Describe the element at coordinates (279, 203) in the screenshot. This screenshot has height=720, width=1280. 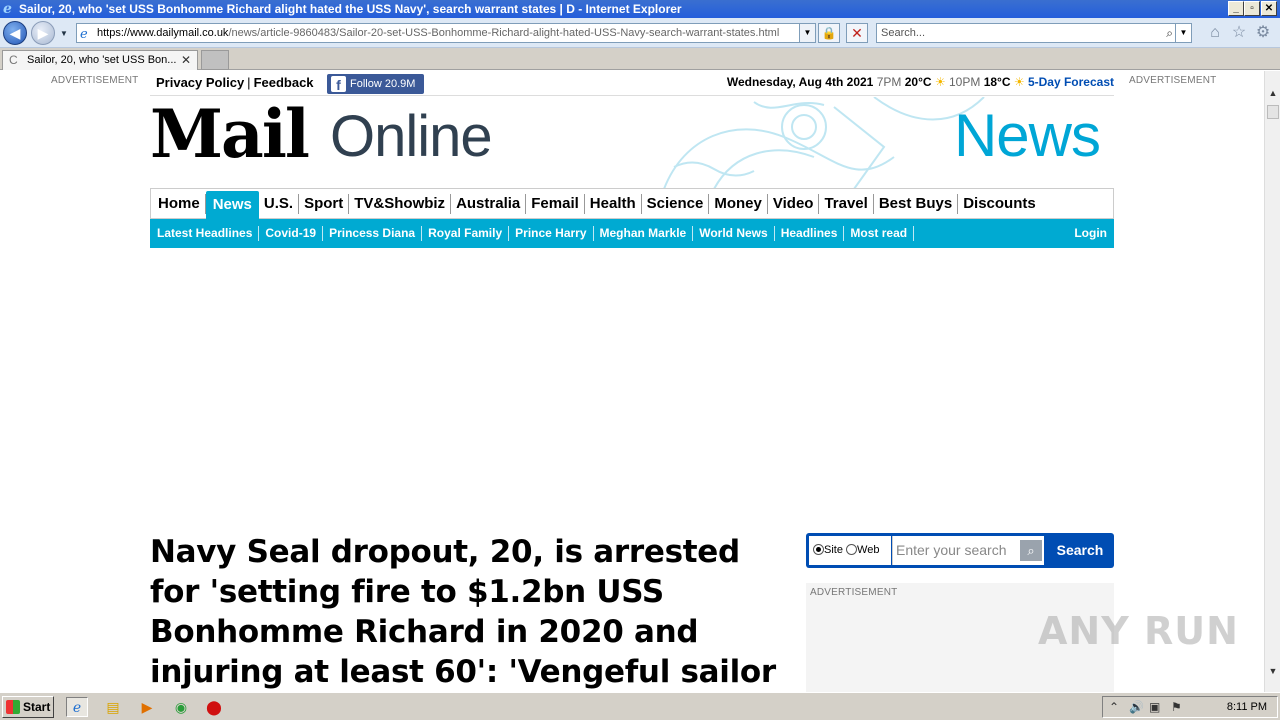
I see `main-nav-item-u-s: U.S.` at that location.